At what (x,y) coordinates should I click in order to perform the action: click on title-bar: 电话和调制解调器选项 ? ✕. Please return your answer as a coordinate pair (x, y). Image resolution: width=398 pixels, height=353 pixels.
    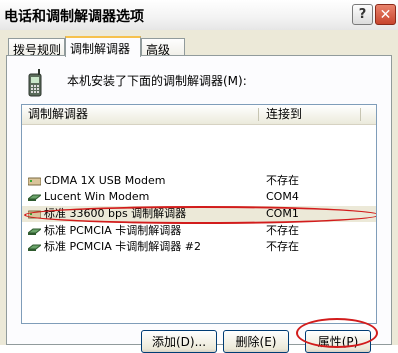
    Looking at the image, I should click on (199, 15).